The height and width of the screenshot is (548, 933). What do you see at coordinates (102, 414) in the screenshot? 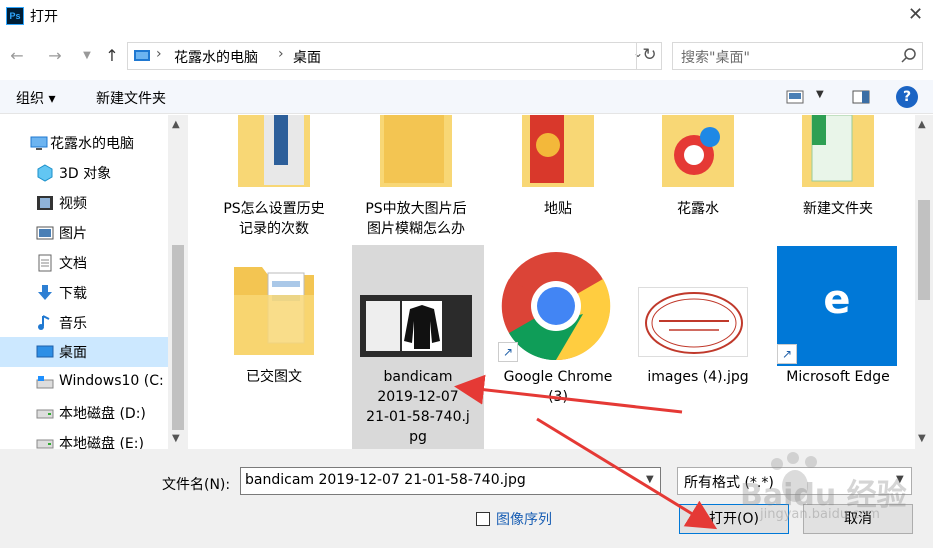
I see `sidebar-item-label: 本地磁盘 (D:)` at bounding box center [102, 414].